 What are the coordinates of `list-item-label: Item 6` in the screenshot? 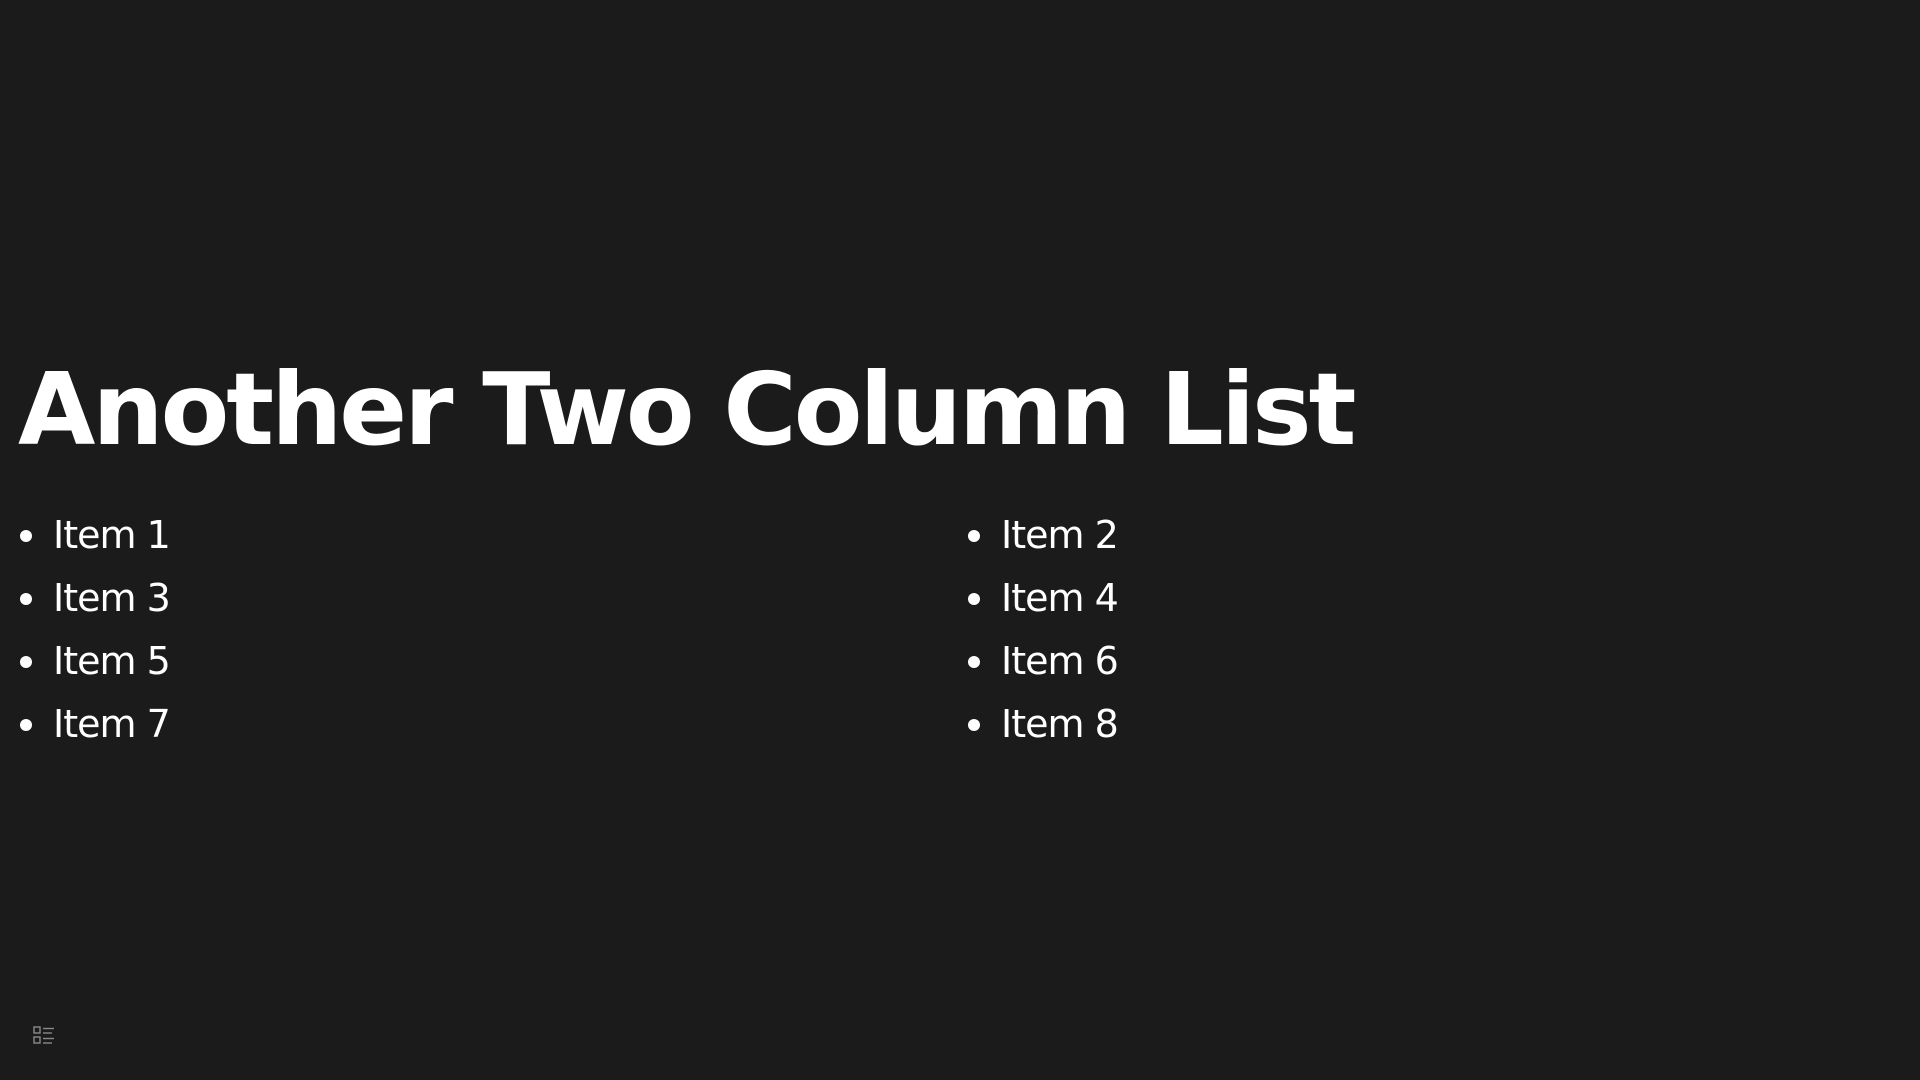 It's located at (1060, 661).